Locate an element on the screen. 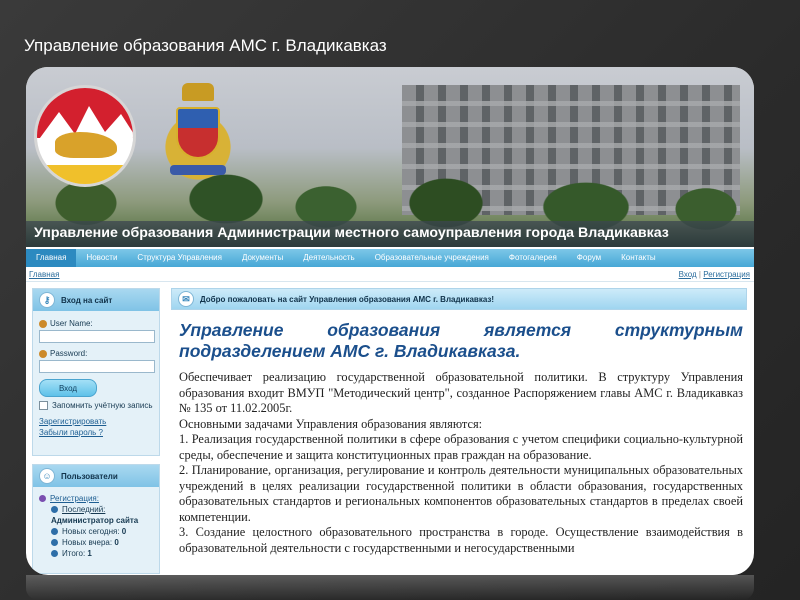  registration-link: Регистрация: is located at coordinates (74, 498).